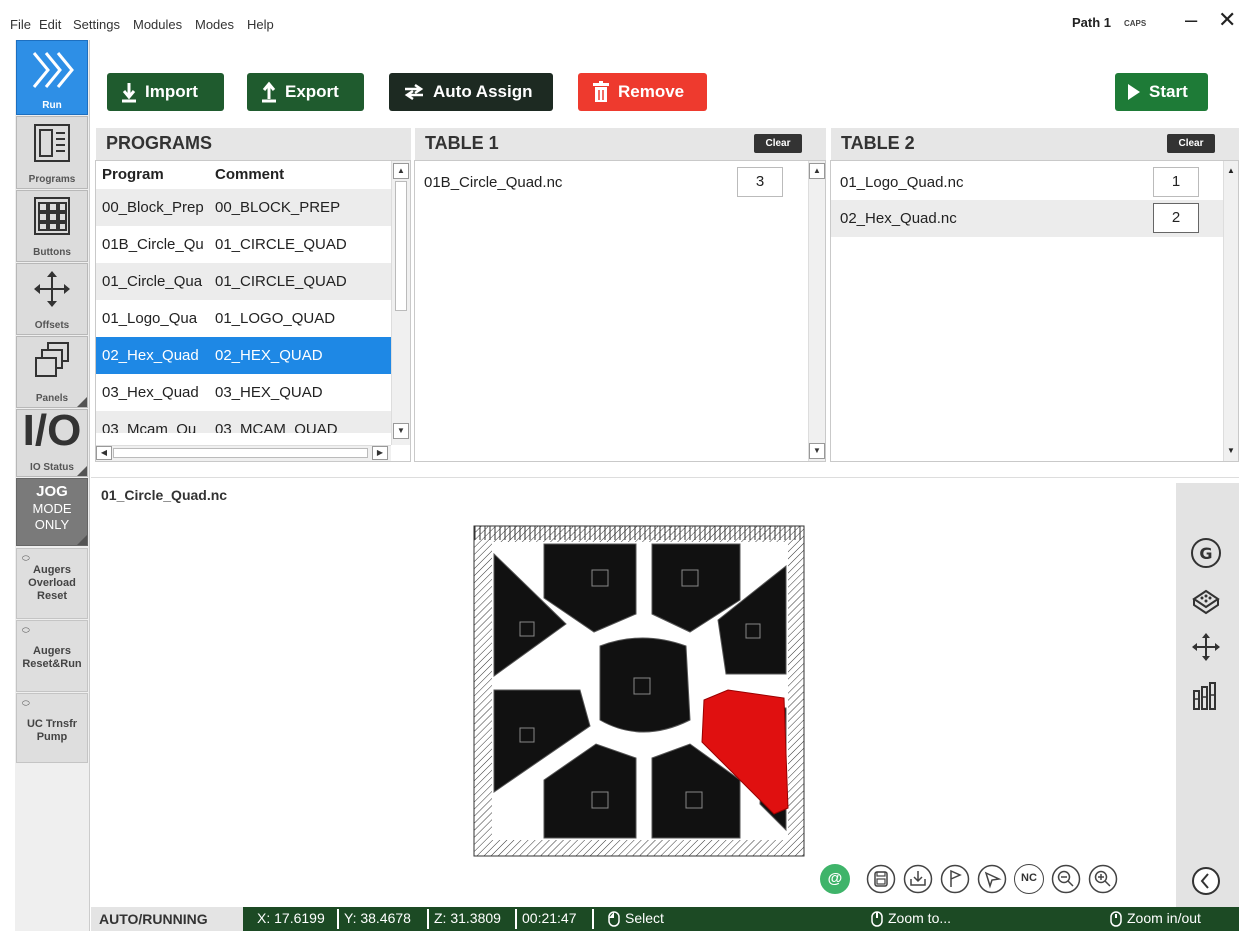 This screenshot has width=1239, height=931. I want to click on import-button: Import, so click(165, 92).